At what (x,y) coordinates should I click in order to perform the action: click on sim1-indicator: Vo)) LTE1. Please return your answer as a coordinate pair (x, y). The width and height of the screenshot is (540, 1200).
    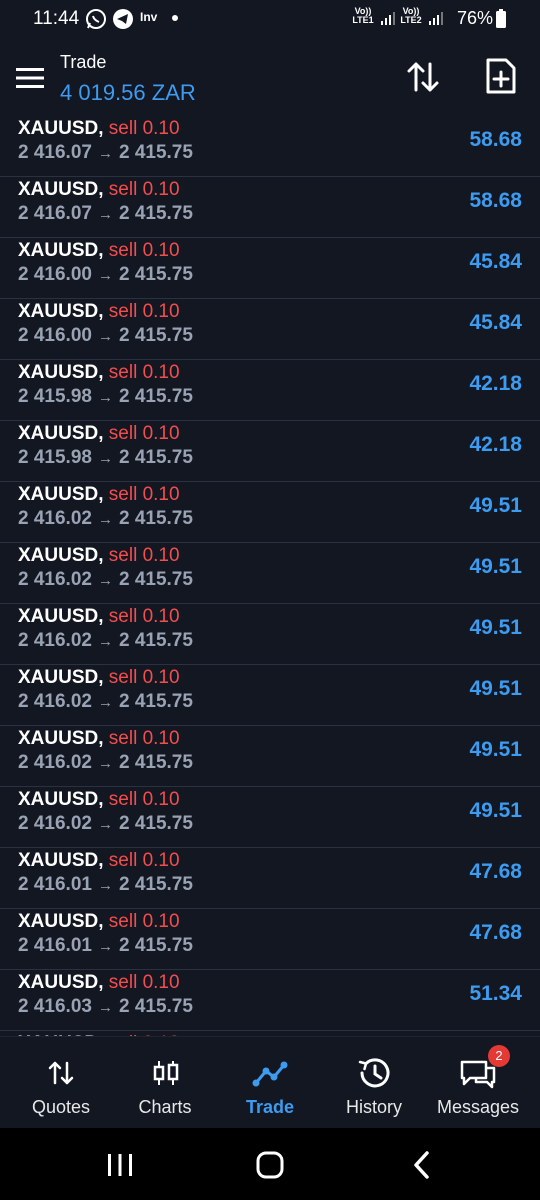
    Looking at the image, I should click on (363, 16).